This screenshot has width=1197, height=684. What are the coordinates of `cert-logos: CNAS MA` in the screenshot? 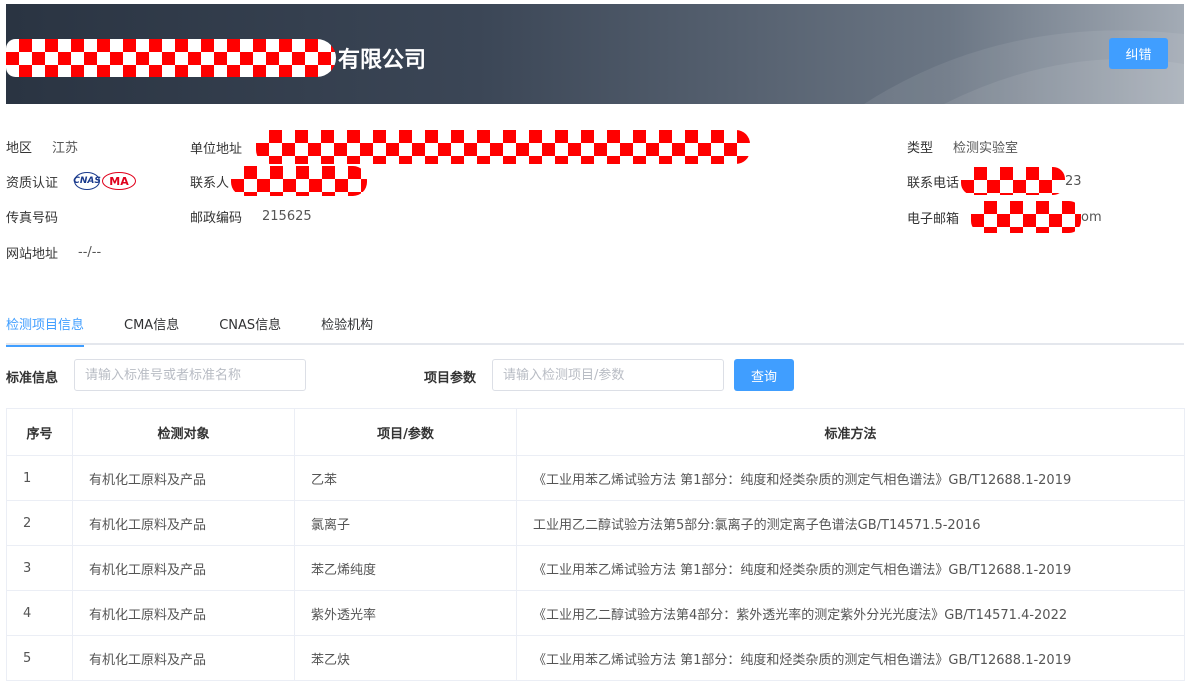 It's located at (105, 181).